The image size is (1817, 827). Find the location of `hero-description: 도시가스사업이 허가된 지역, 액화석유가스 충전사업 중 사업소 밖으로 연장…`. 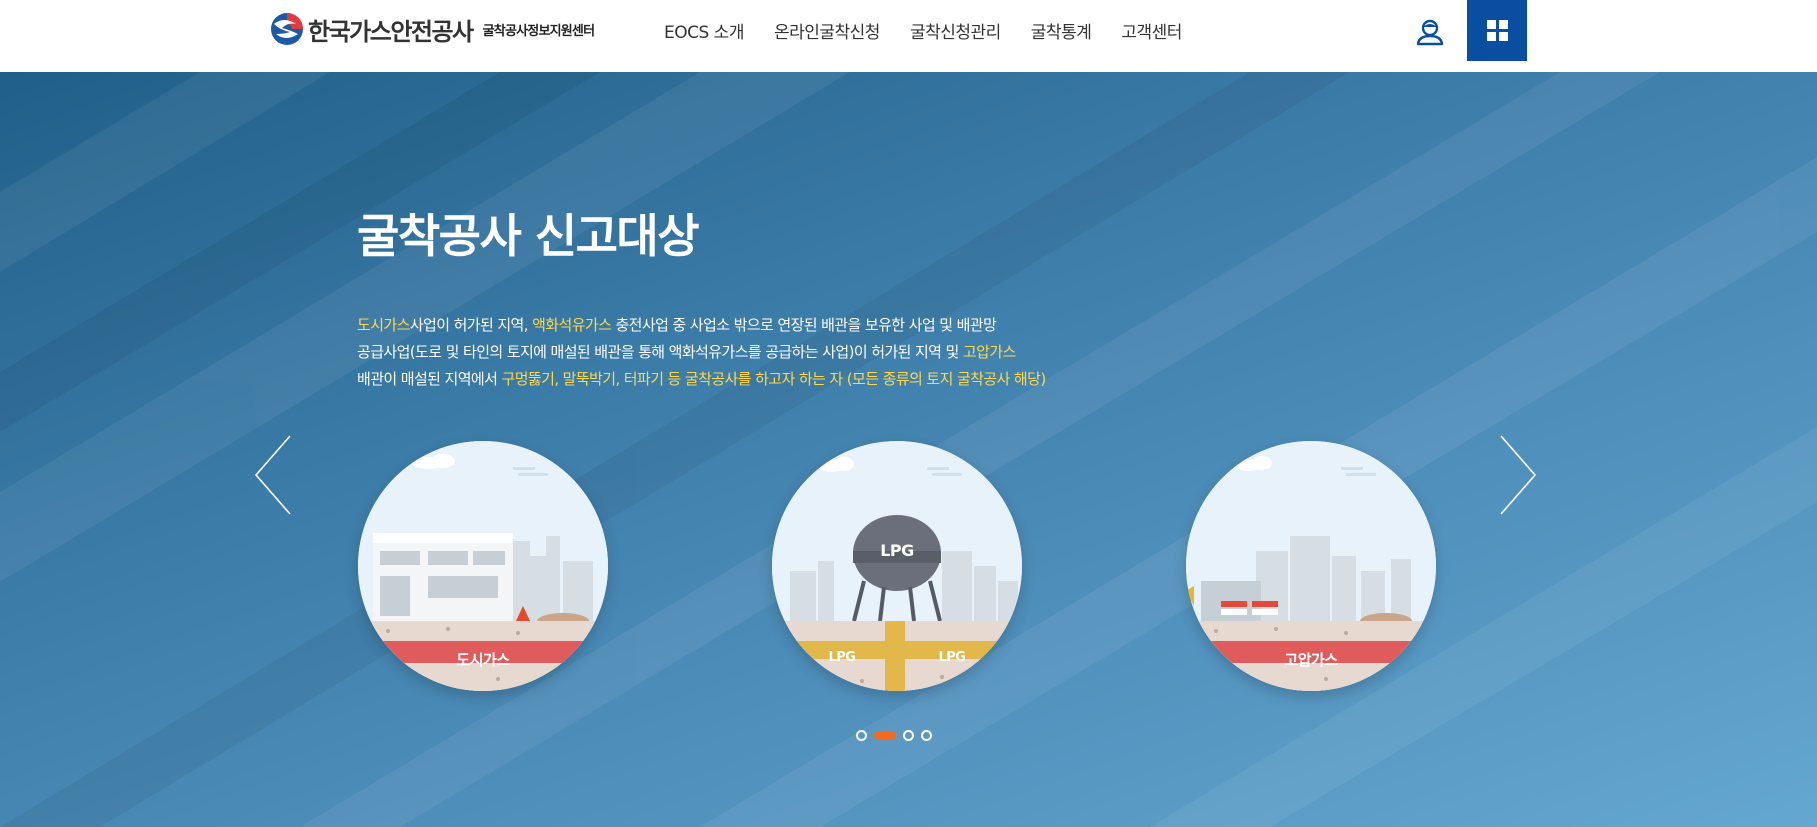

hero-description: 도시가스사업이 허가된 지역, 액화석유가스 충전사업 중 사업소 밖으로 연장… is located at coordinates (807, 352).